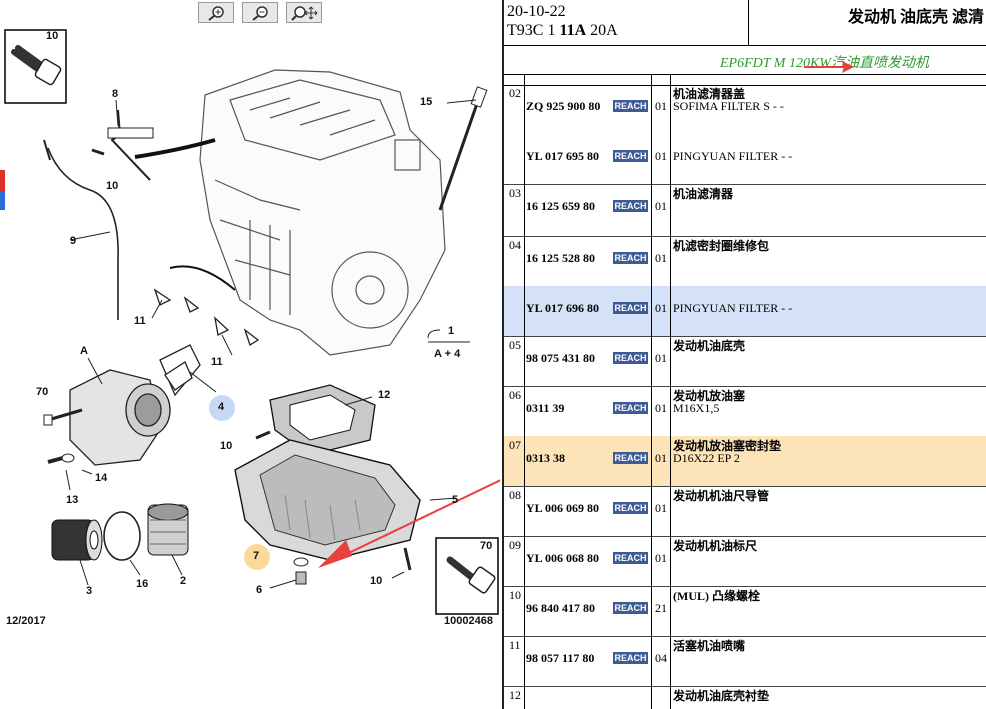 This screenshot has width=986, height=709. What do you see at coordinates (226, 446) in the screenshot?
I see `callout-label-10-mid: 10` at bounding box center [226, 446].